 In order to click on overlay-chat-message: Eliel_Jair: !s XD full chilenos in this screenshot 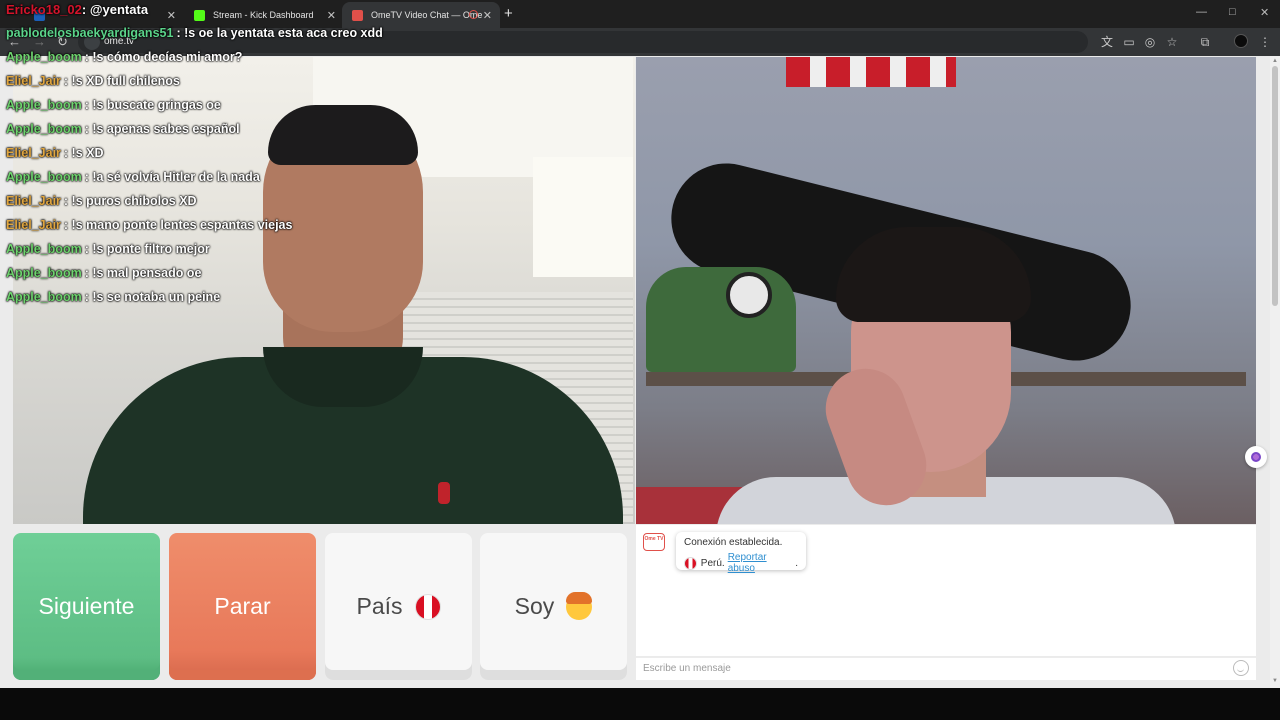, I will do `click(93, 81)`.